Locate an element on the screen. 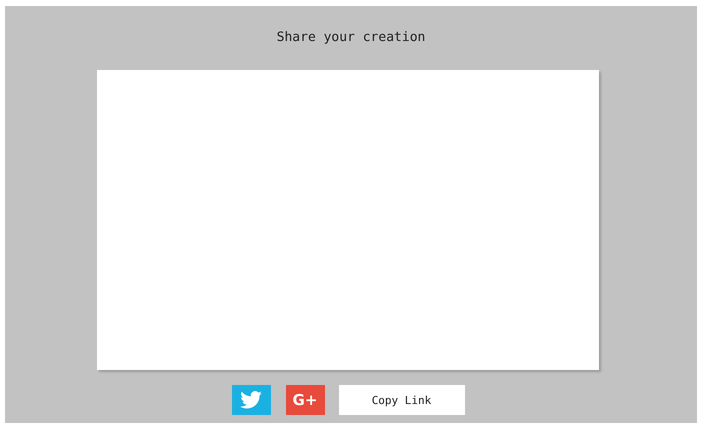 The image size is (702, 425). twitter-button is located at coordinates (251, 400).